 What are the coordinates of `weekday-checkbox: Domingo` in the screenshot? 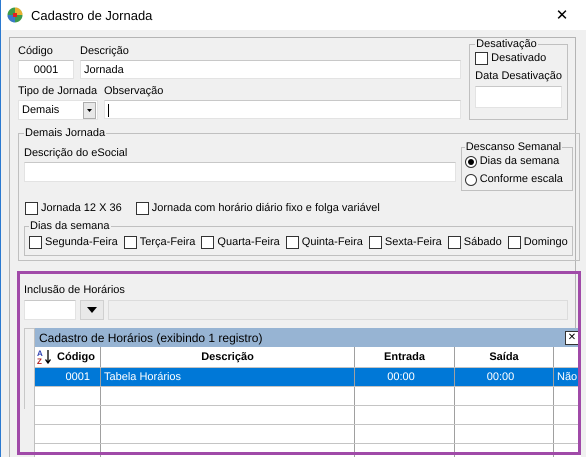 It's located at (538, 242).